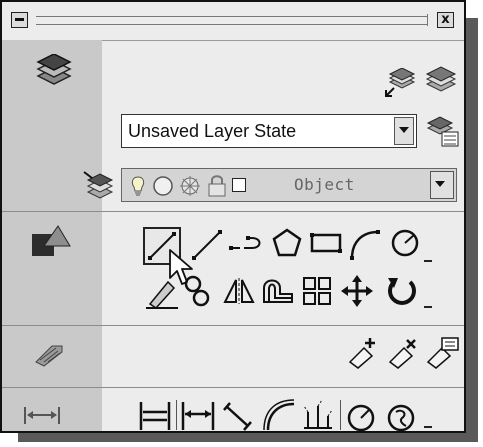 The height and width of the screenshot is (447, 483). Describe the element at coordinates (428, 307) in the screenshot. I see `modify-panel-overflow-icon` at that location.